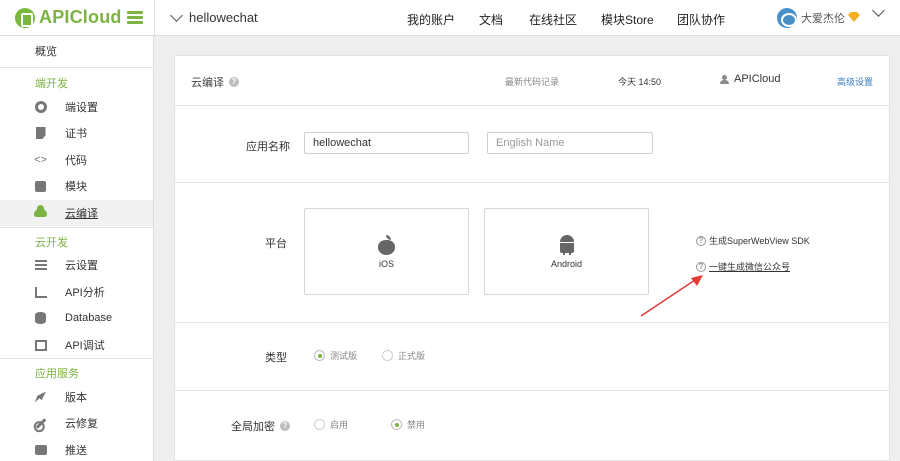 This screenshot has width=900, height=461. What do you see at coordinates (724, 79) in the screenshot?
I see `user-icon` at bounding box center [724, 79].